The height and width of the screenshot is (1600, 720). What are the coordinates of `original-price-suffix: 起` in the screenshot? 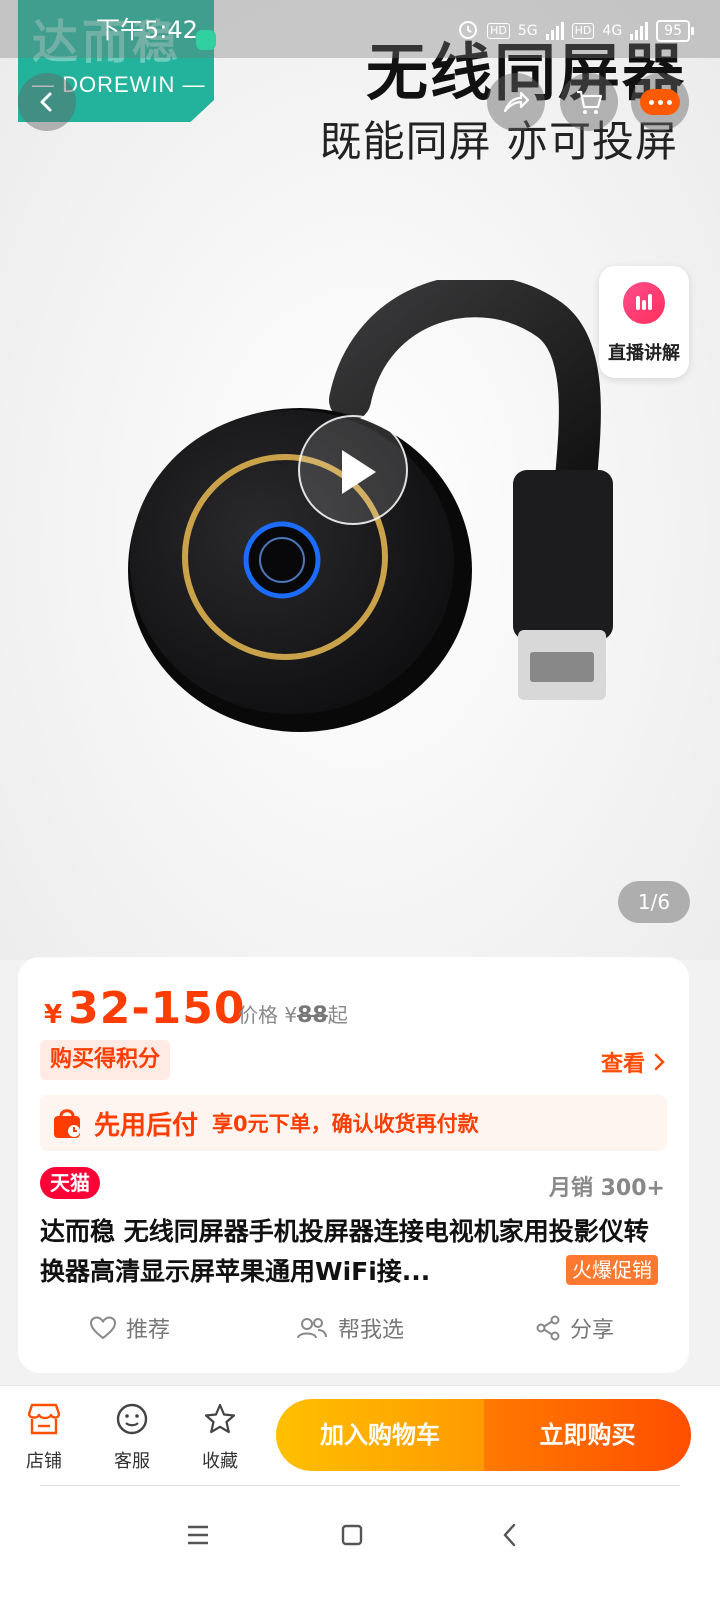 It's located at (337, 1015).